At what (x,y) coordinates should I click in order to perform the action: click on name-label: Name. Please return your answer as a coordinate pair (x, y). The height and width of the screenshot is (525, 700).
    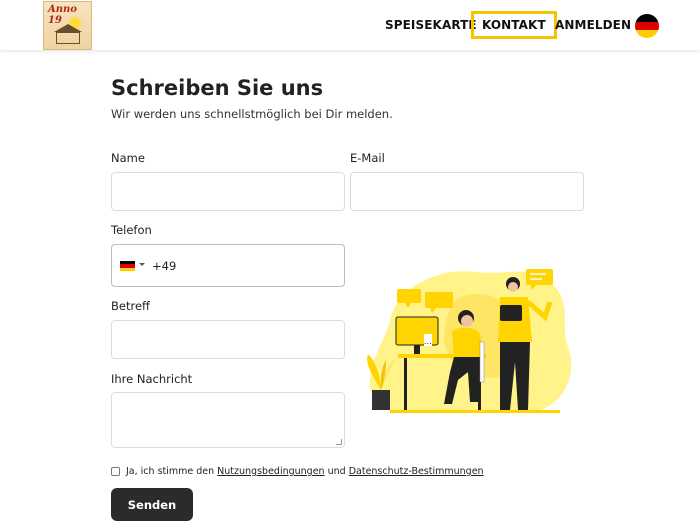
    Looking at the image, I should click on (128, 158).